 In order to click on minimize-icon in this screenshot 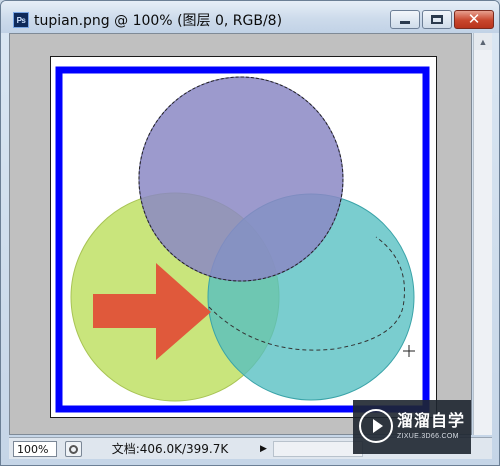, I will do `click(405, 22)`.